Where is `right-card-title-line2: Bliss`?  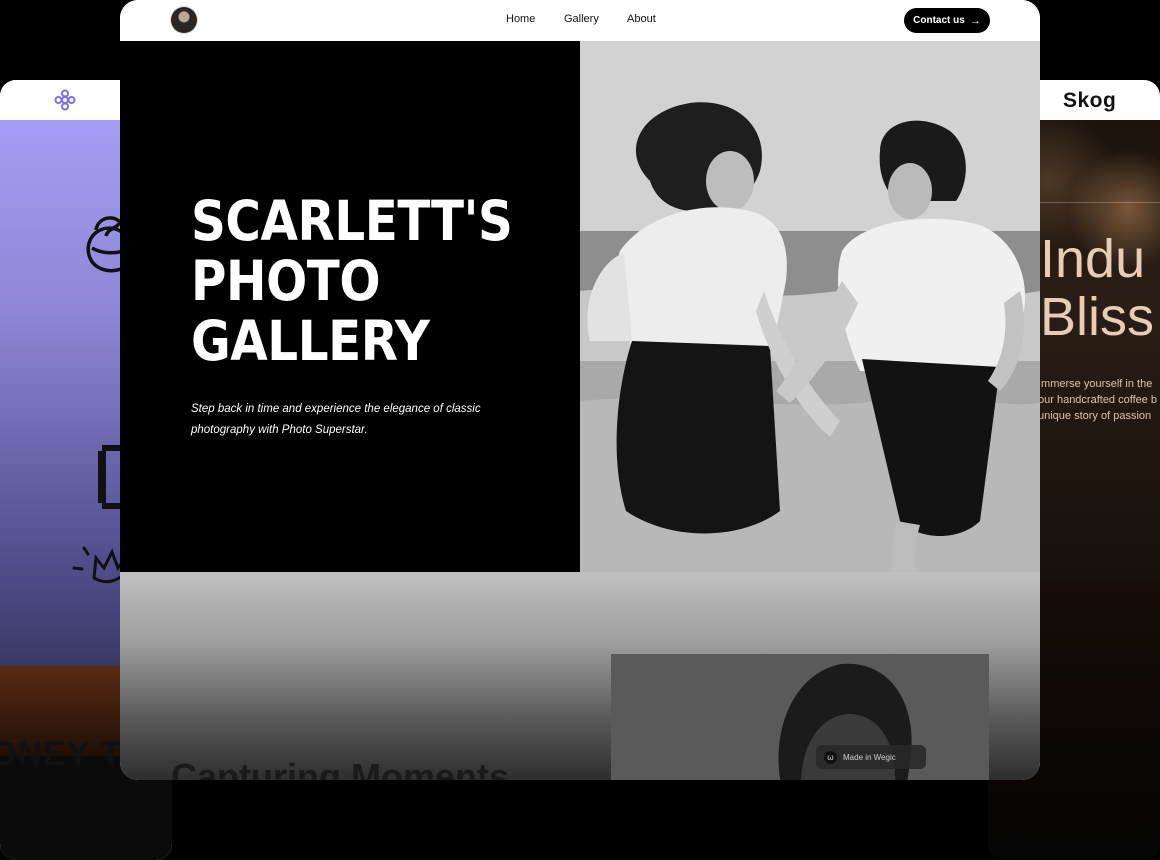 right-card-title-line2: Bliss is located at coordinates (1097, 317).